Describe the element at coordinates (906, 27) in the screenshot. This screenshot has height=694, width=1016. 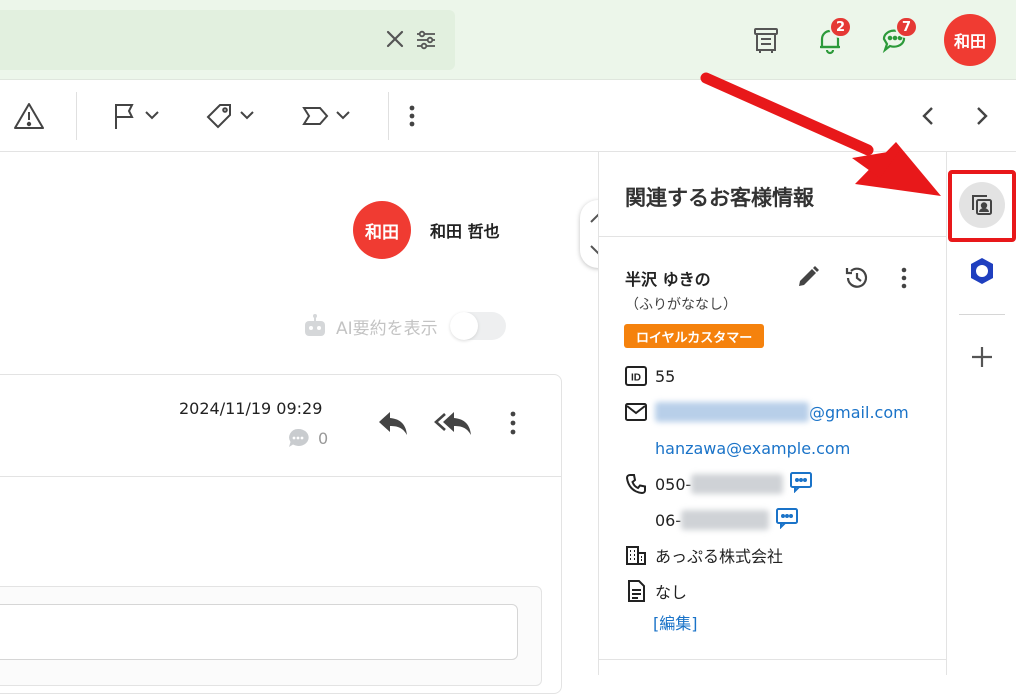
I see `chat-badge: 7` at that location.